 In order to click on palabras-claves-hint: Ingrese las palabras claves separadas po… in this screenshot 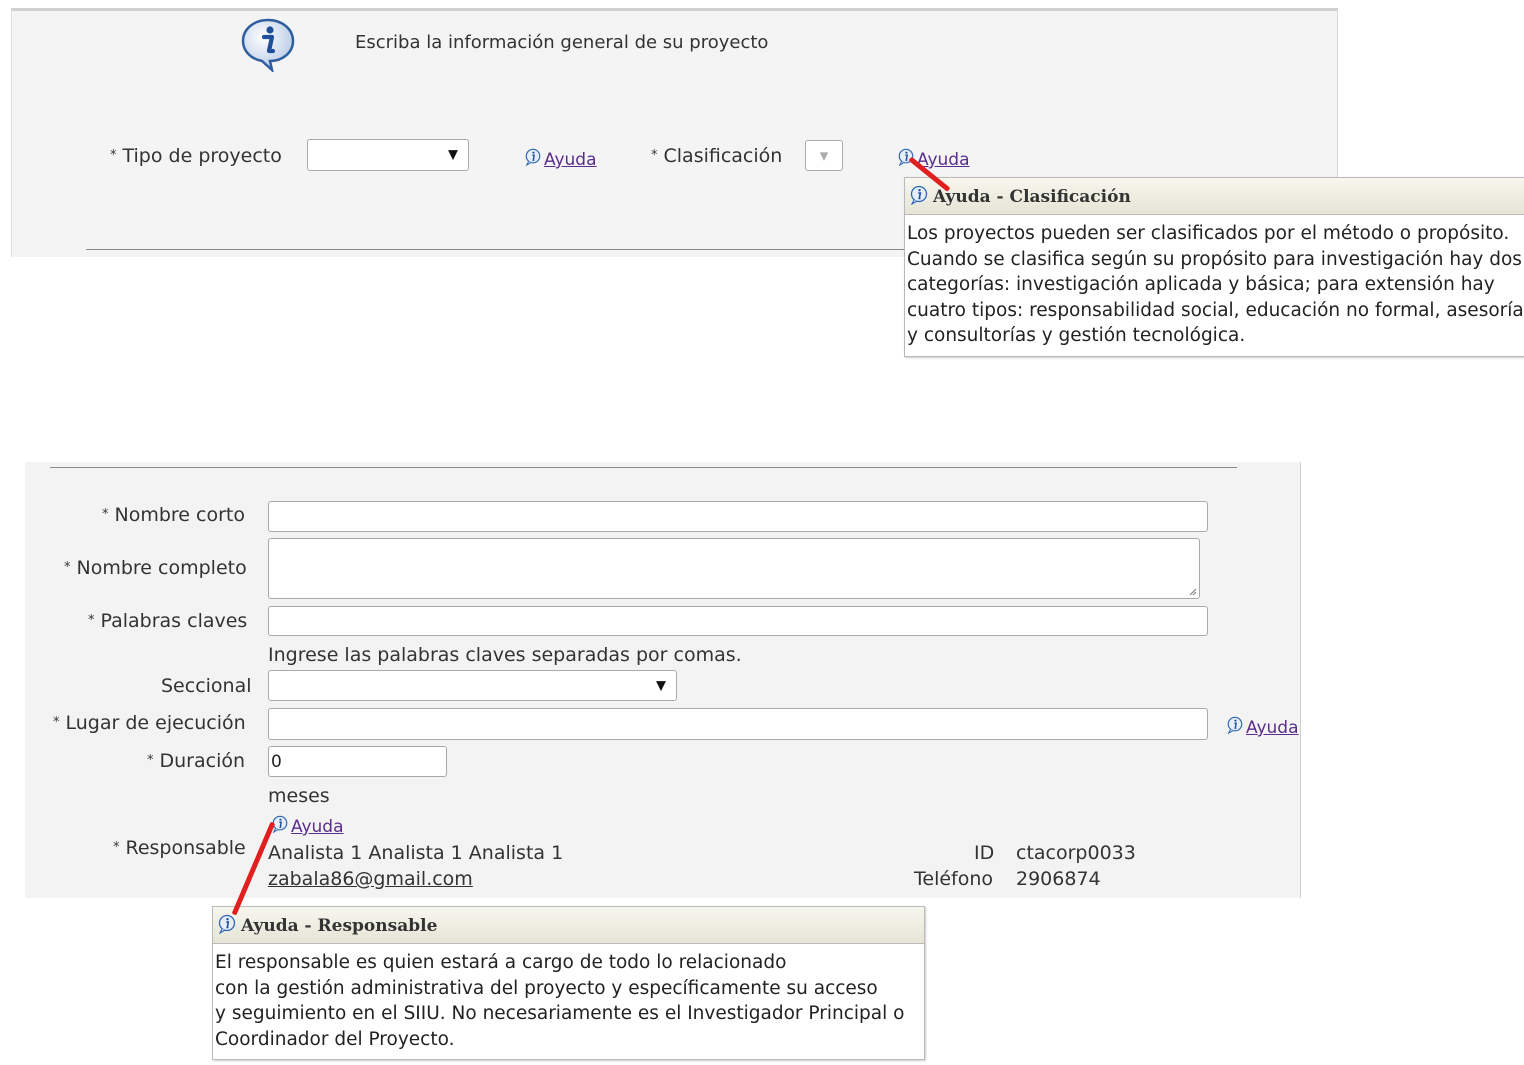, I will do `click(505, 655)`.